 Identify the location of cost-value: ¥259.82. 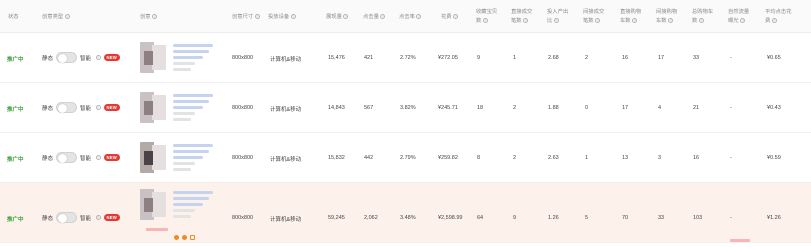
(448, 158).